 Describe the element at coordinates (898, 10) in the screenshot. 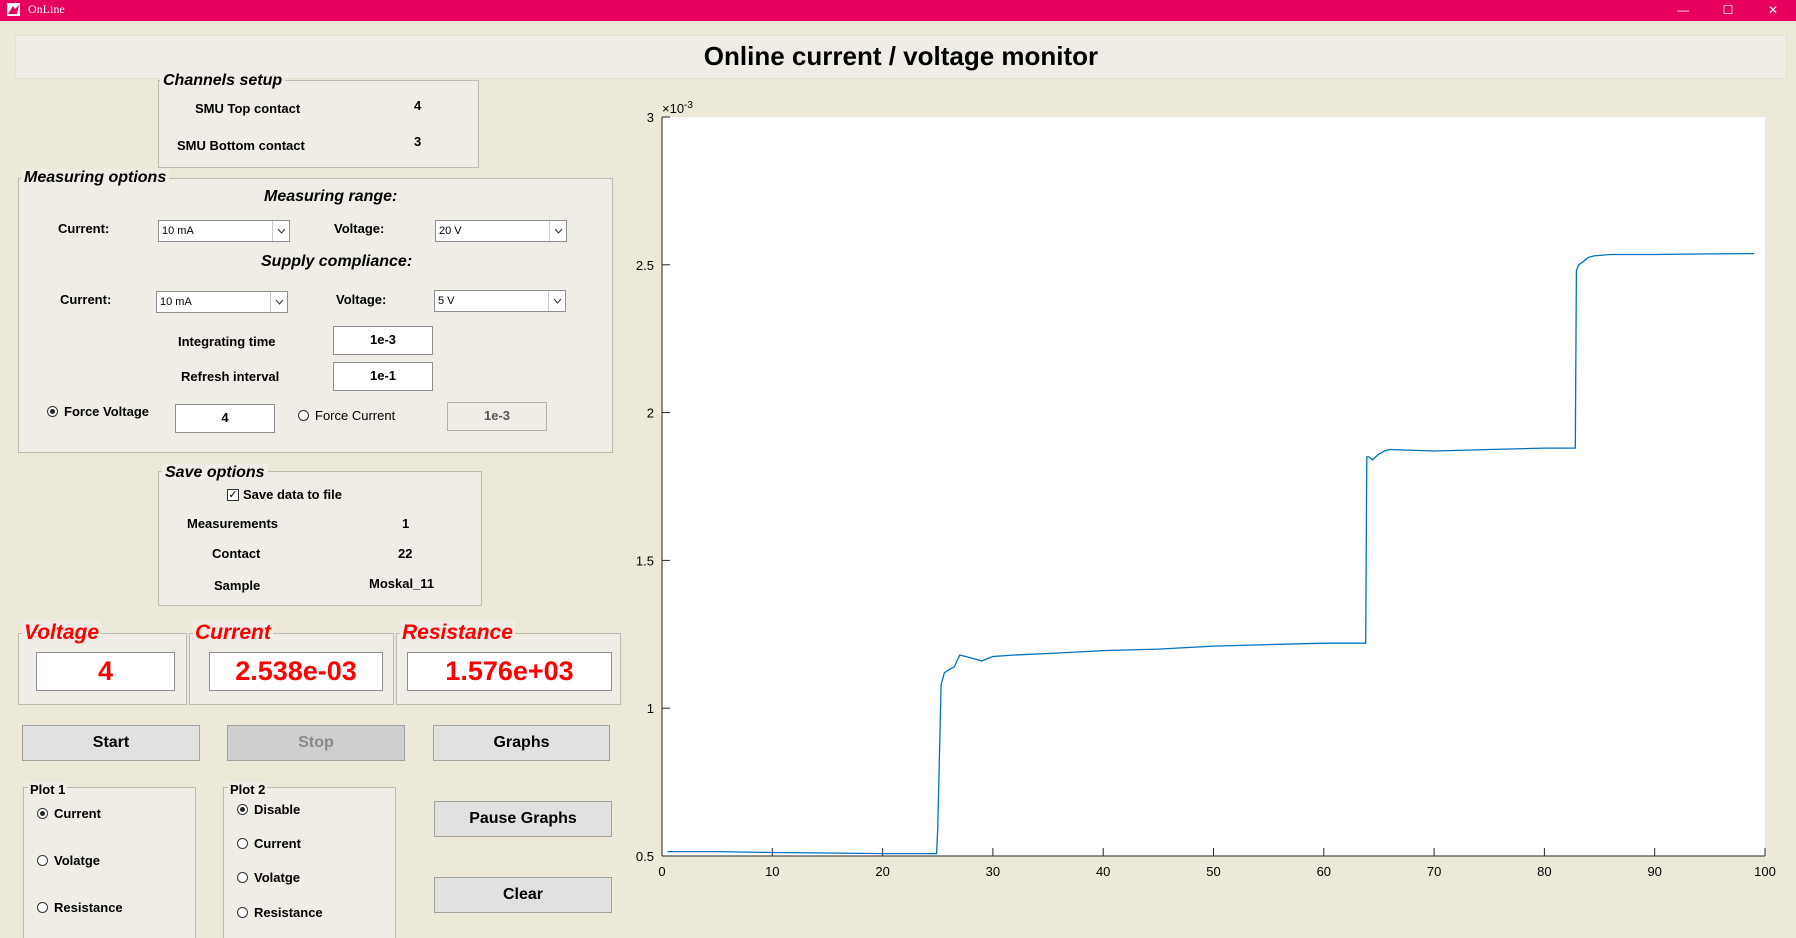

I see `window-titlebar: OnLine — ☐ ✕` at that location.